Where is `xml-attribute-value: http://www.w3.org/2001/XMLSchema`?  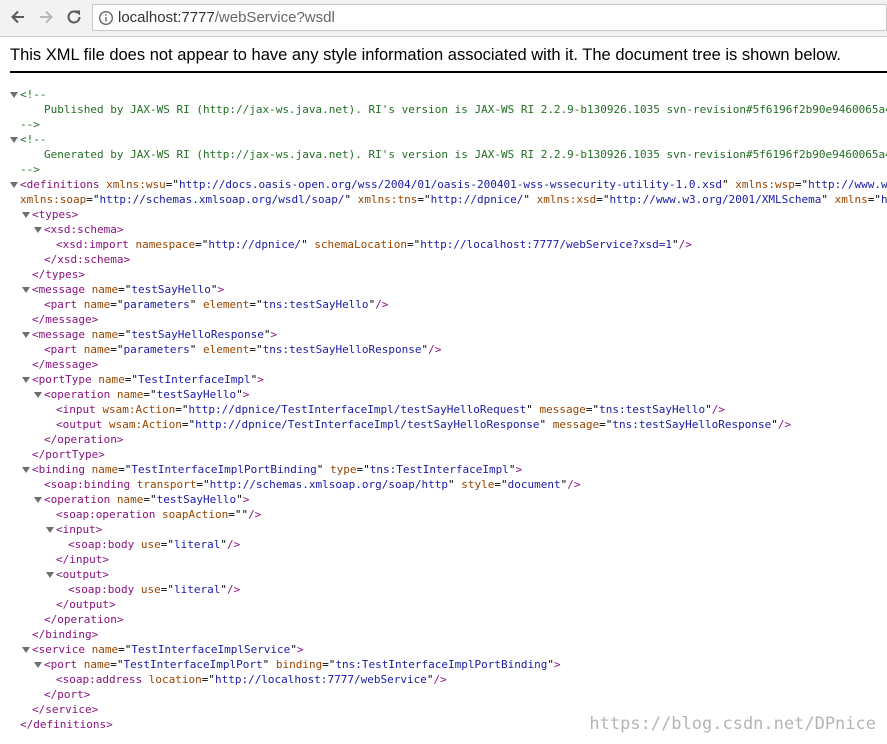
xml-attribute-value: http://www.w3.org/2001/XMLSchema is located at coordinates (715, 199).